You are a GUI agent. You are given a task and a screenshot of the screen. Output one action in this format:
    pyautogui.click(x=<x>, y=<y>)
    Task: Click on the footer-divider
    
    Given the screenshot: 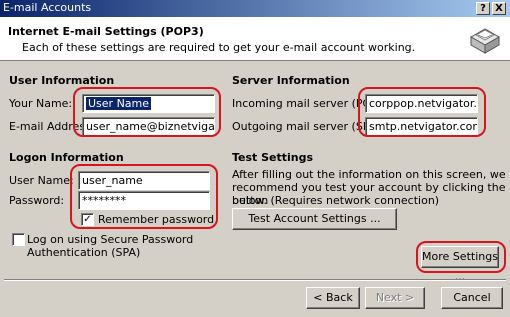 What is the action you would take?
    pyautogui.click(x=255, y=280)
    